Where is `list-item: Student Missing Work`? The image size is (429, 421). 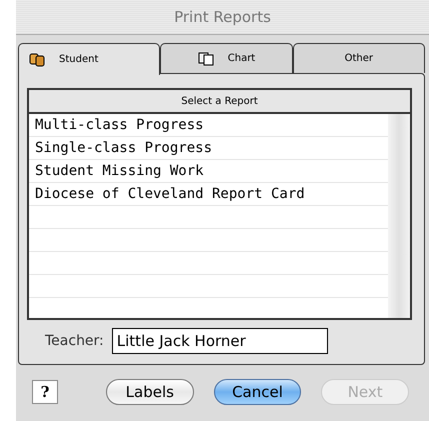
list-item: Student Missing Work is located at coordinates (208, 171).